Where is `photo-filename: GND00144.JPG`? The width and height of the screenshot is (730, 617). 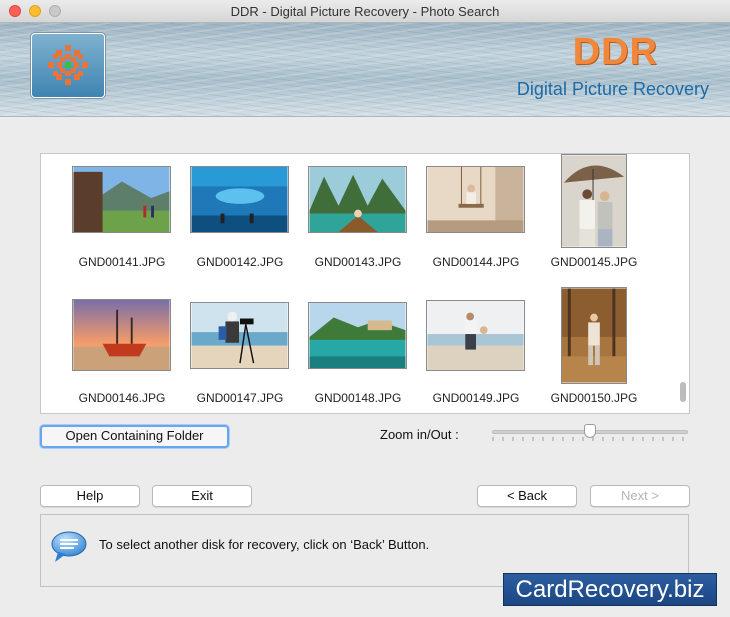 photo-filename: GND00144.JPG is located at coordinates (476, 262).